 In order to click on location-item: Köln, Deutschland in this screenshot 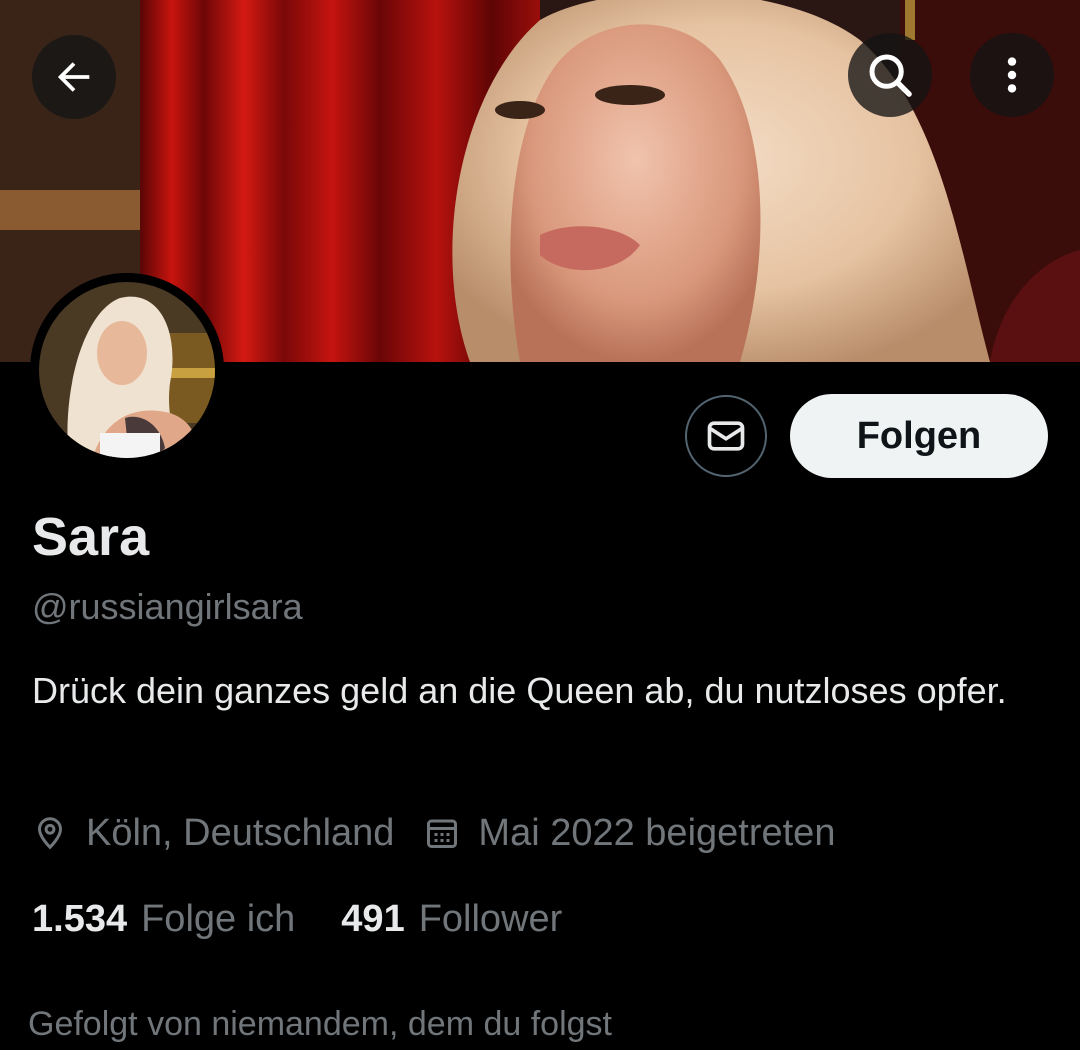, I will do `click(213, 833)`.